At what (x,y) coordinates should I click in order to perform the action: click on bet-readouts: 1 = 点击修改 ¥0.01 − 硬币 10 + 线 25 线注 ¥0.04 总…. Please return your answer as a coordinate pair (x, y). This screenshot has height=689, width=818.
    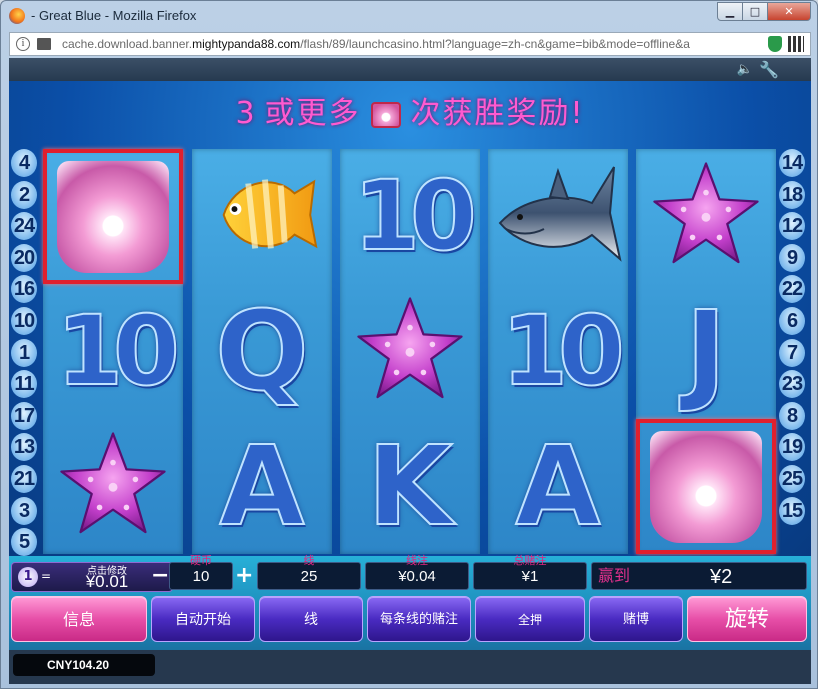
    Looking at the image, I should click on (410, 573).